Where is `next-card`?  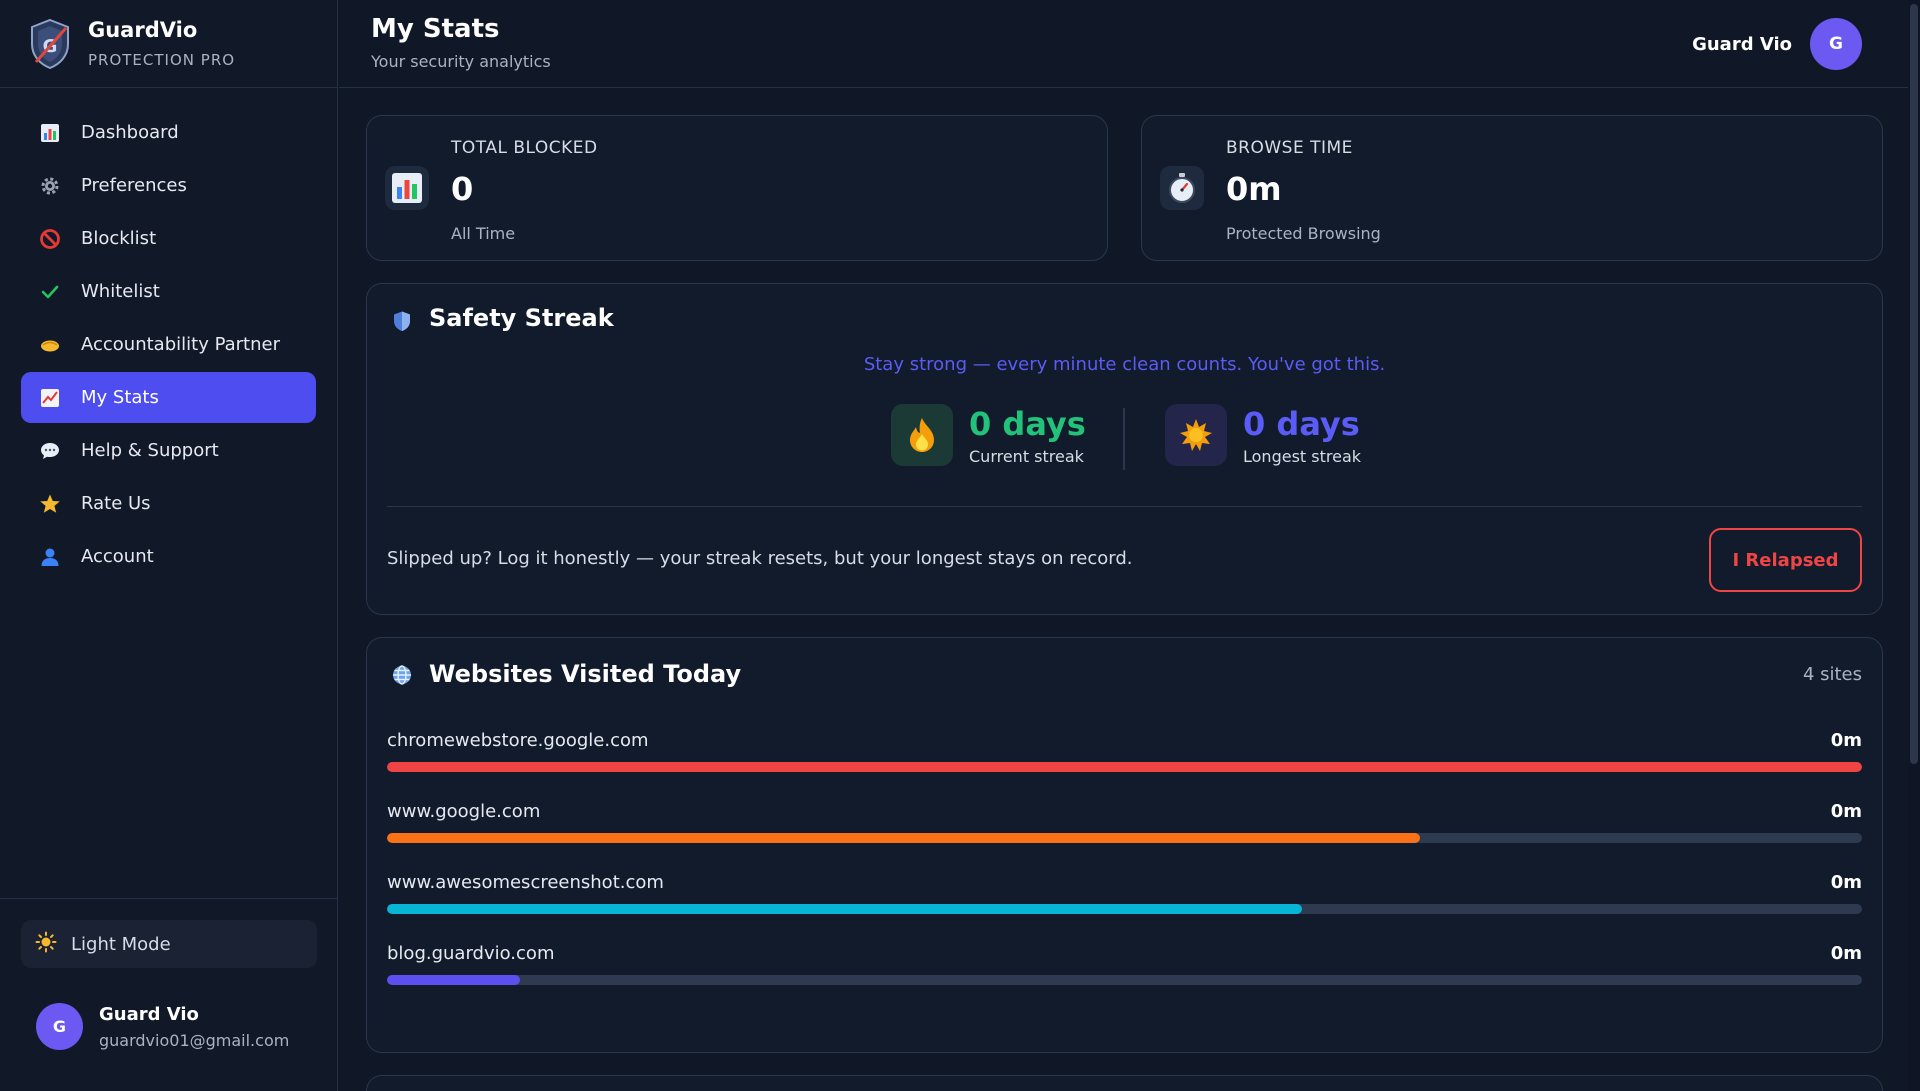 next-card is located at coordinates (1124, 1083).